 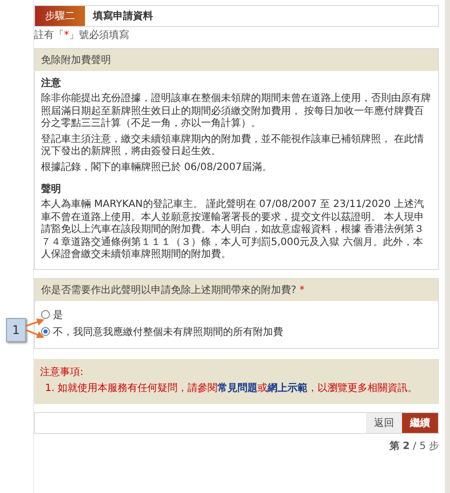 What do you see at coordinates (236, 331) in the screenshot?
I see `radio-option: 不，我同意我應繳付整個未有牌照期間的所有附加費` at bounding box center [236, 331].